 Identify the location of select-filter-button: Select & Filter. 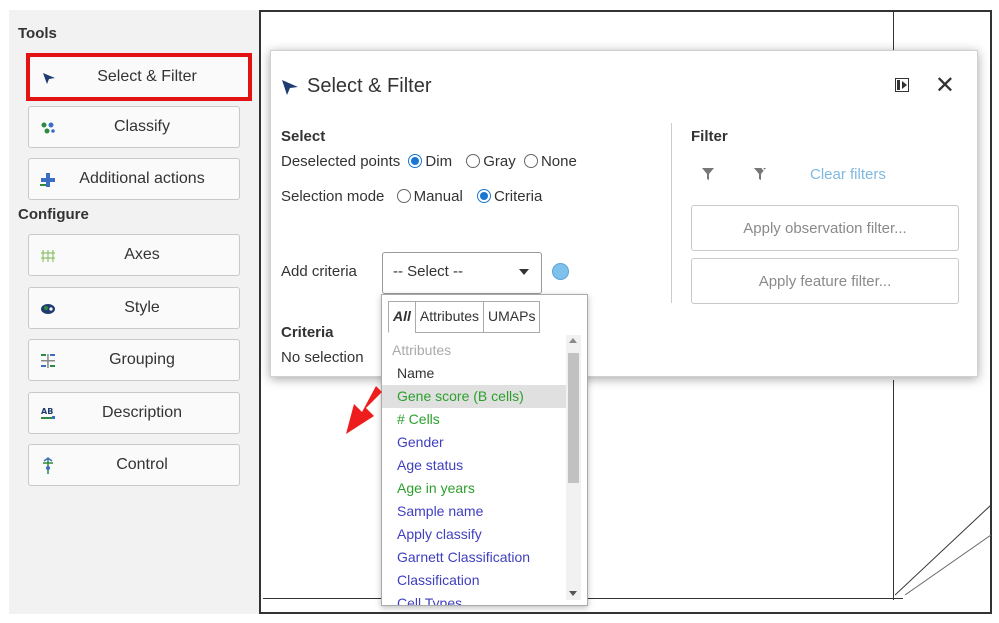
(139, 77).